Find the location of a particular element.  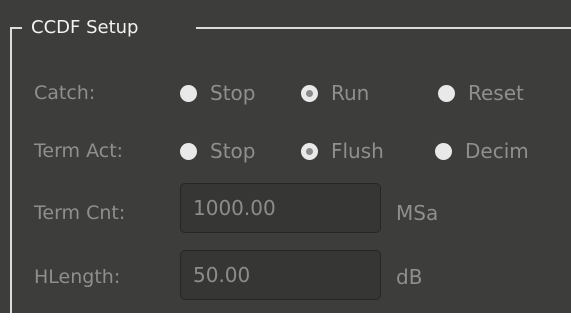

catch-radio-run: Run is located at coordinates (335, 93).